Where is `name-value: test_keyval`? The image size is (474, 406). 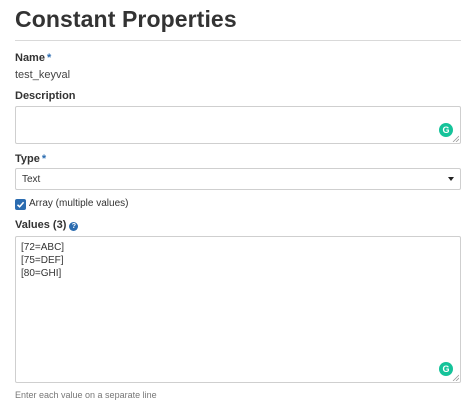
name-value: test_keyval is located at coordinates (43, 75).